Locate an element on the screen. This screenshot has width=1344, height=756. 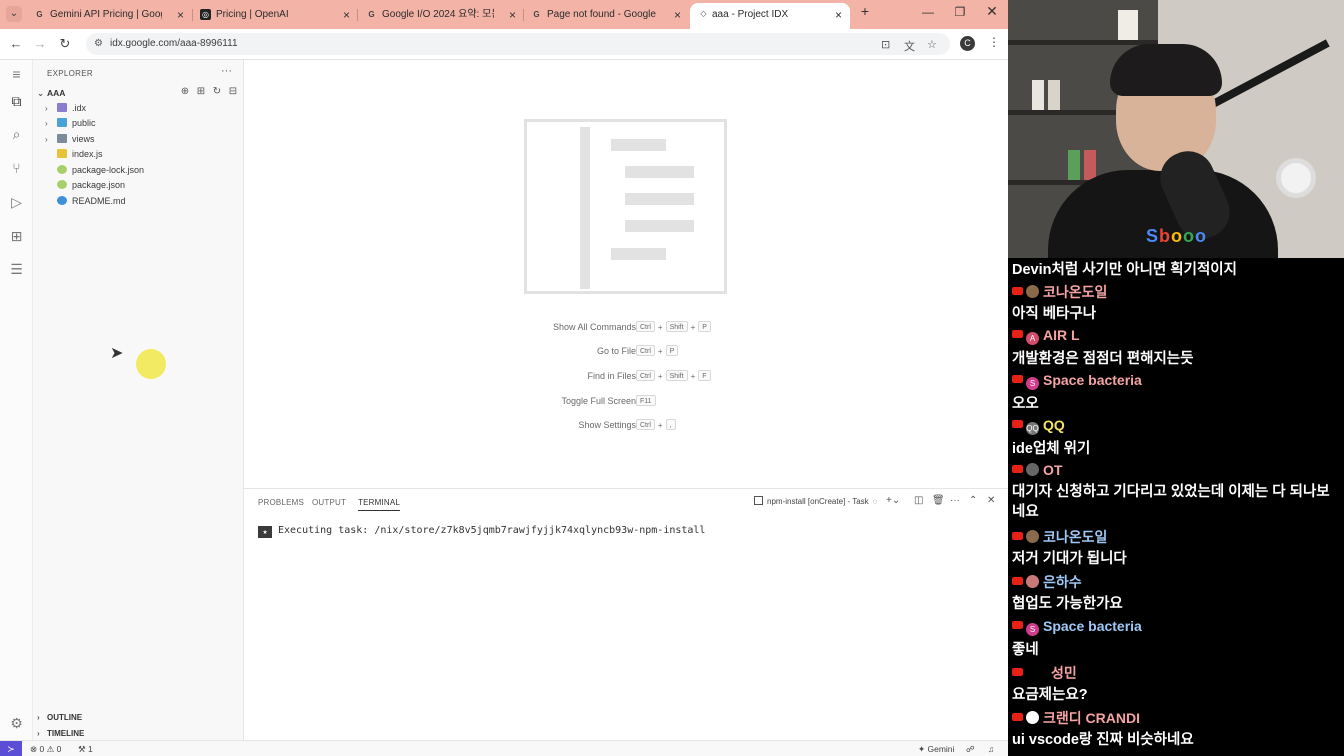
chat-author: 은하수 is located at coordinates (1047, 582).